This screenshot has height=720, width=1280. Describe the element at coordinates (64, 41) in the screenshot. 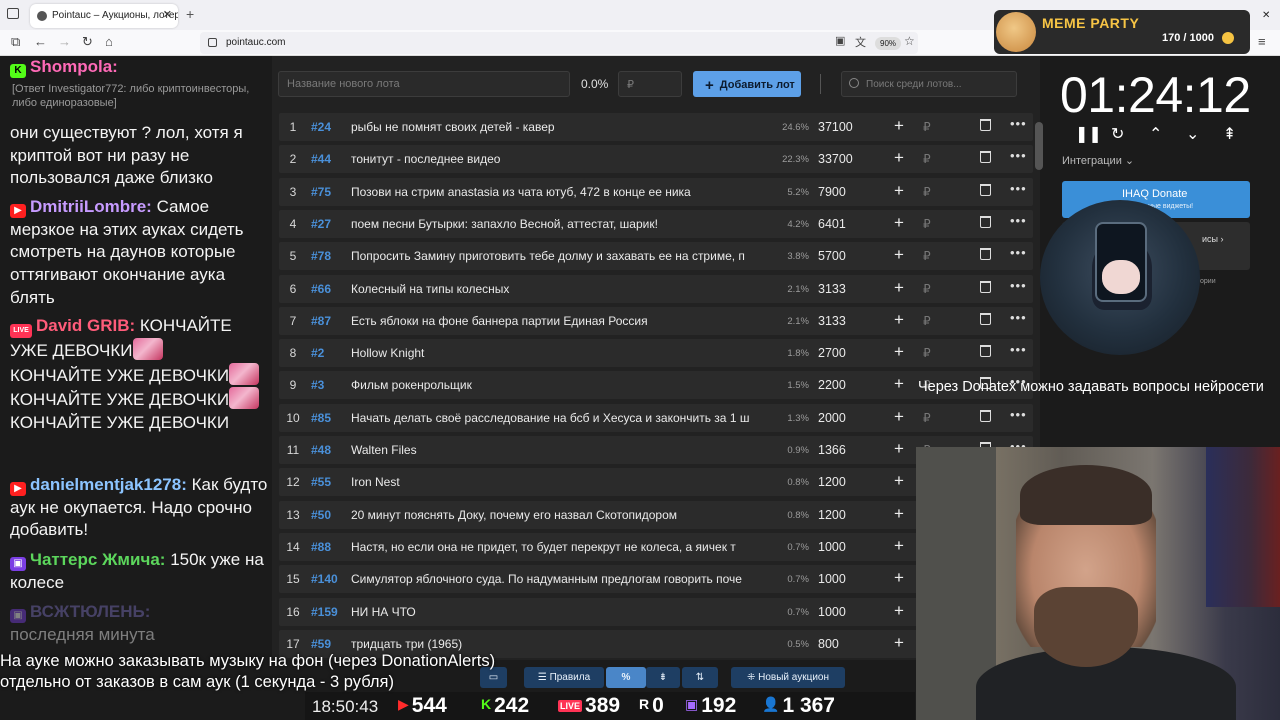

I see `forward-icon: →` at that location.